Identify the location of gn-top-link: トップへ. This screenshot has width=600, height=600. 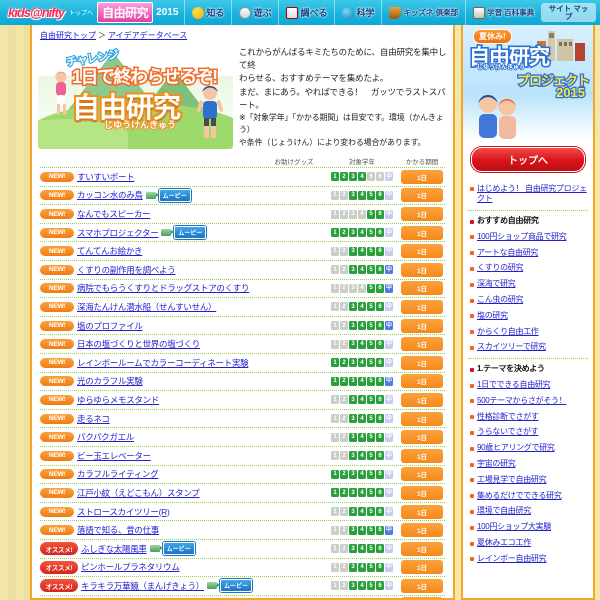
(81, 12).